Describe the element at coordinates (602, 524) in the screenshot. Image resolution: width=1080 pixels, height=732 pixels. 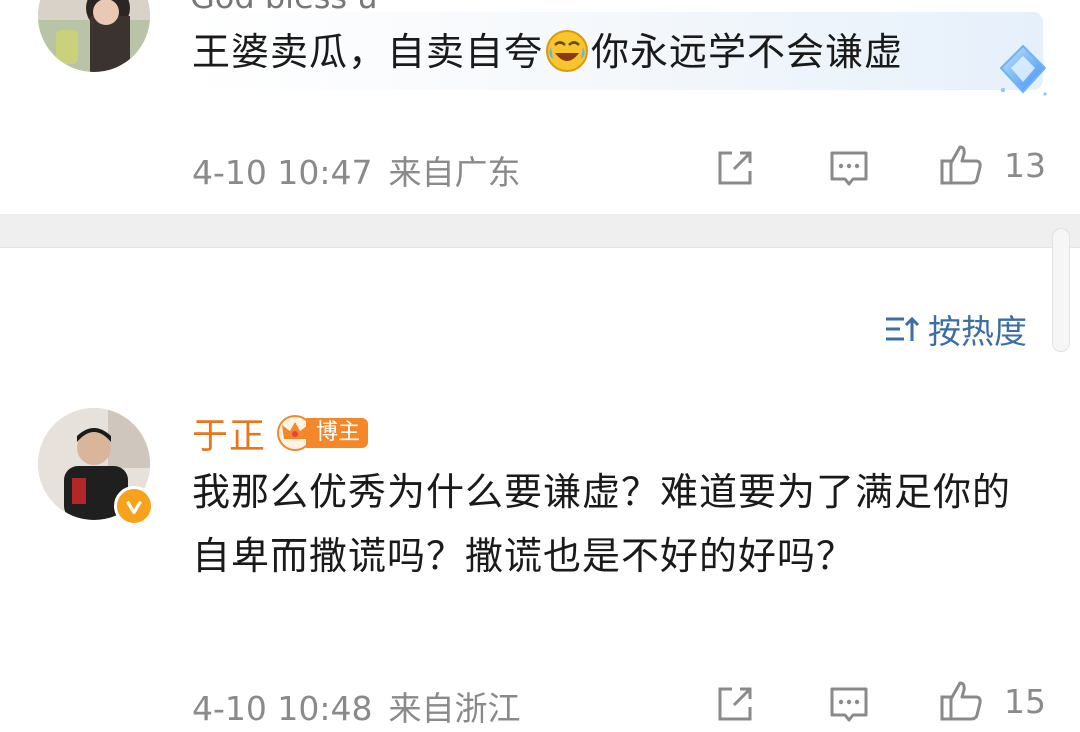
I see `comment-text: 我那么优秀为什么要谦虚？难道要为了满足你的自卑而撒谎吗？撒谎也是不好的好吗？` at that location.